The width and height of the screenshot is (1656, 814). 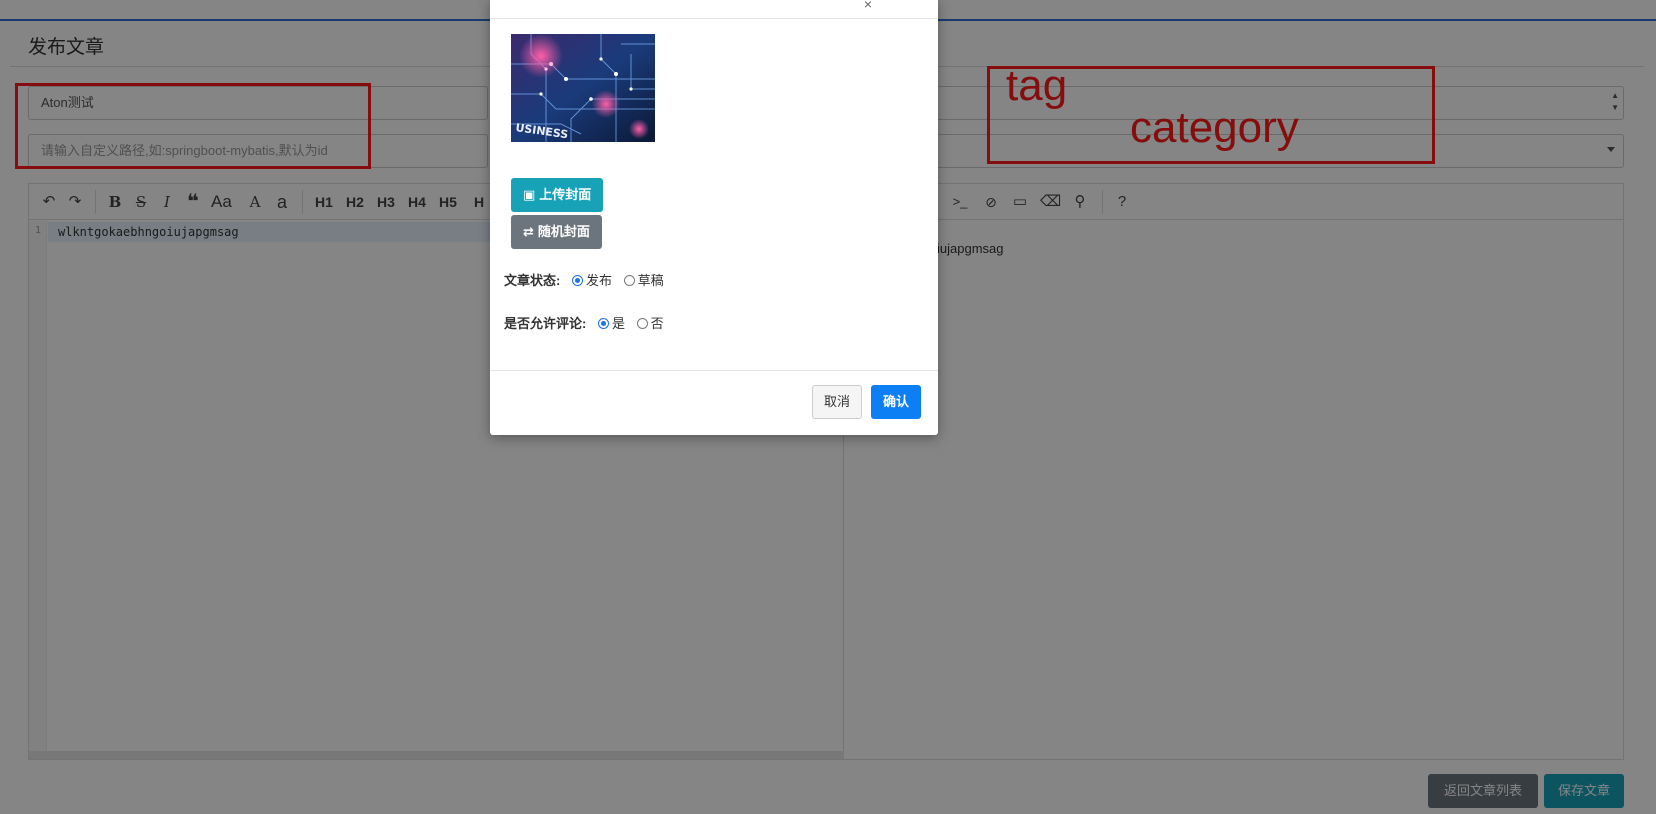 What do you see at coordinates (618, 323) in the screenshot?
I see `comments-yes-label: 是` at bounding box center [618, 323].